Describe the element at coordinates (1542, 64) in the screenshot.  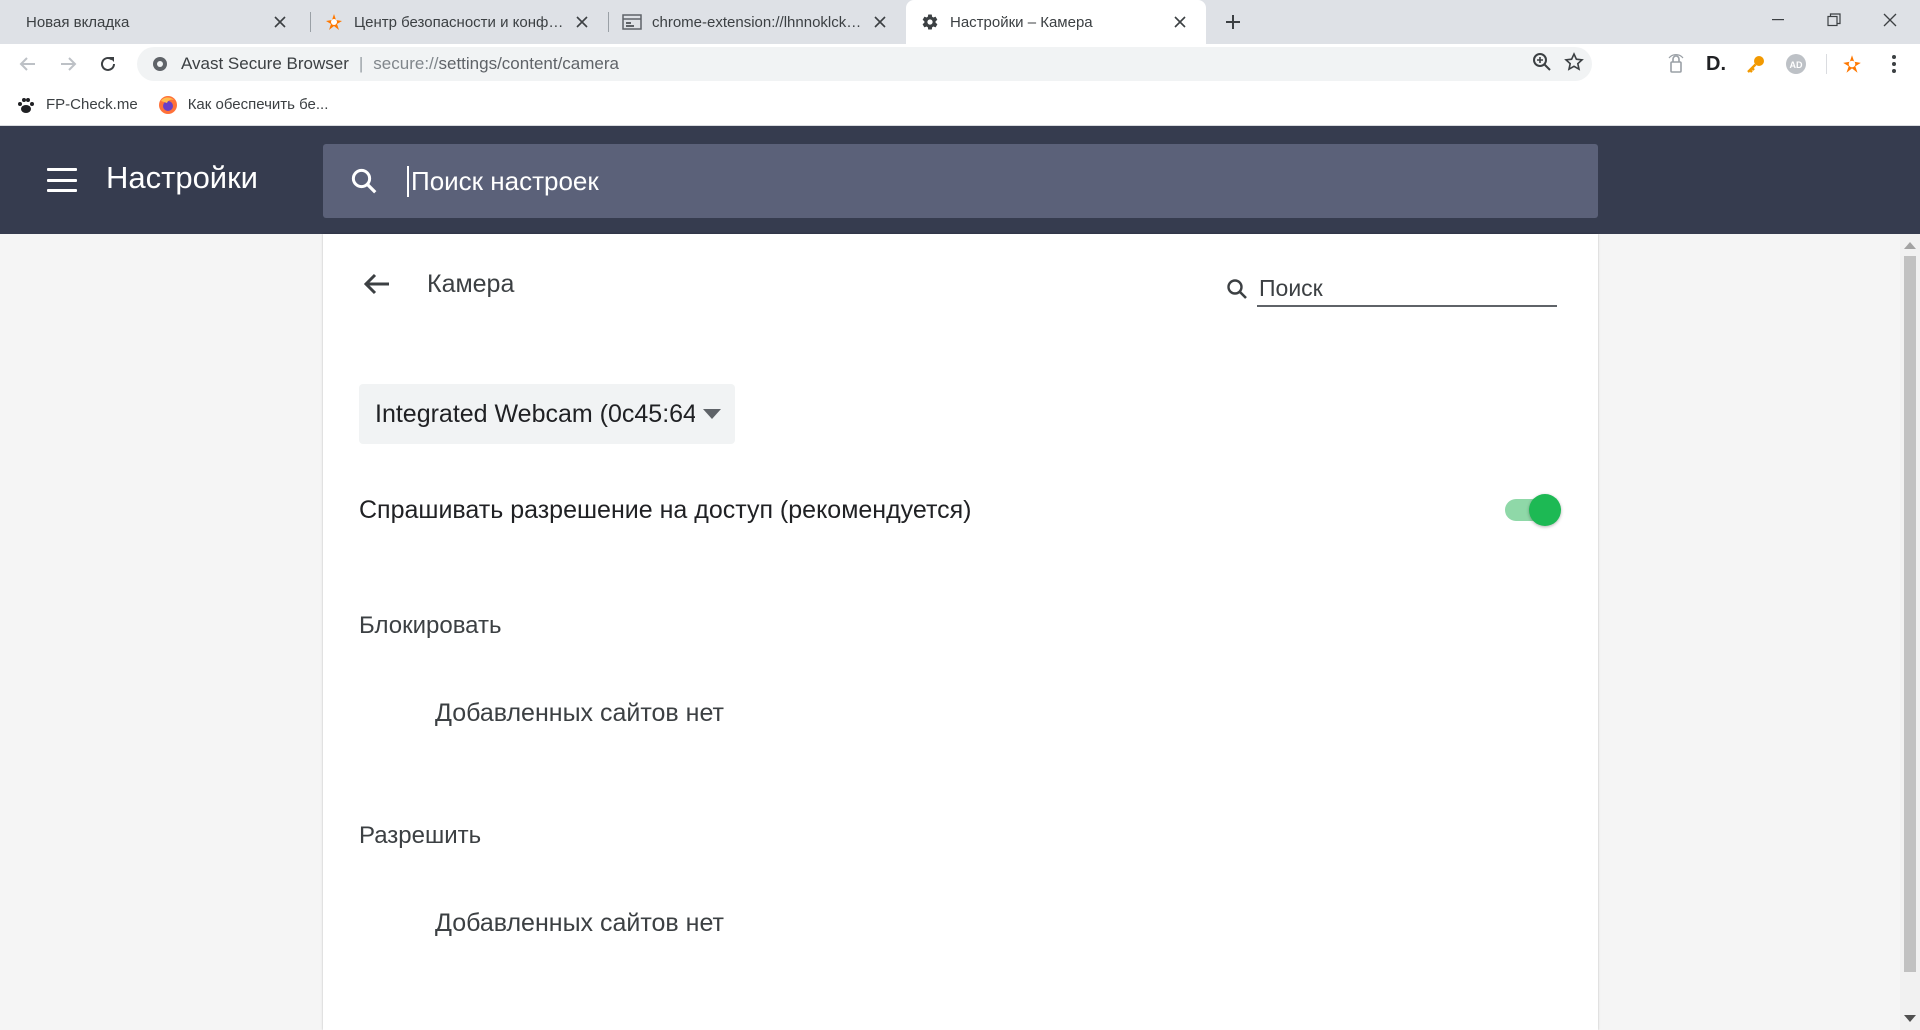
I see `zoom-icon` at that location.